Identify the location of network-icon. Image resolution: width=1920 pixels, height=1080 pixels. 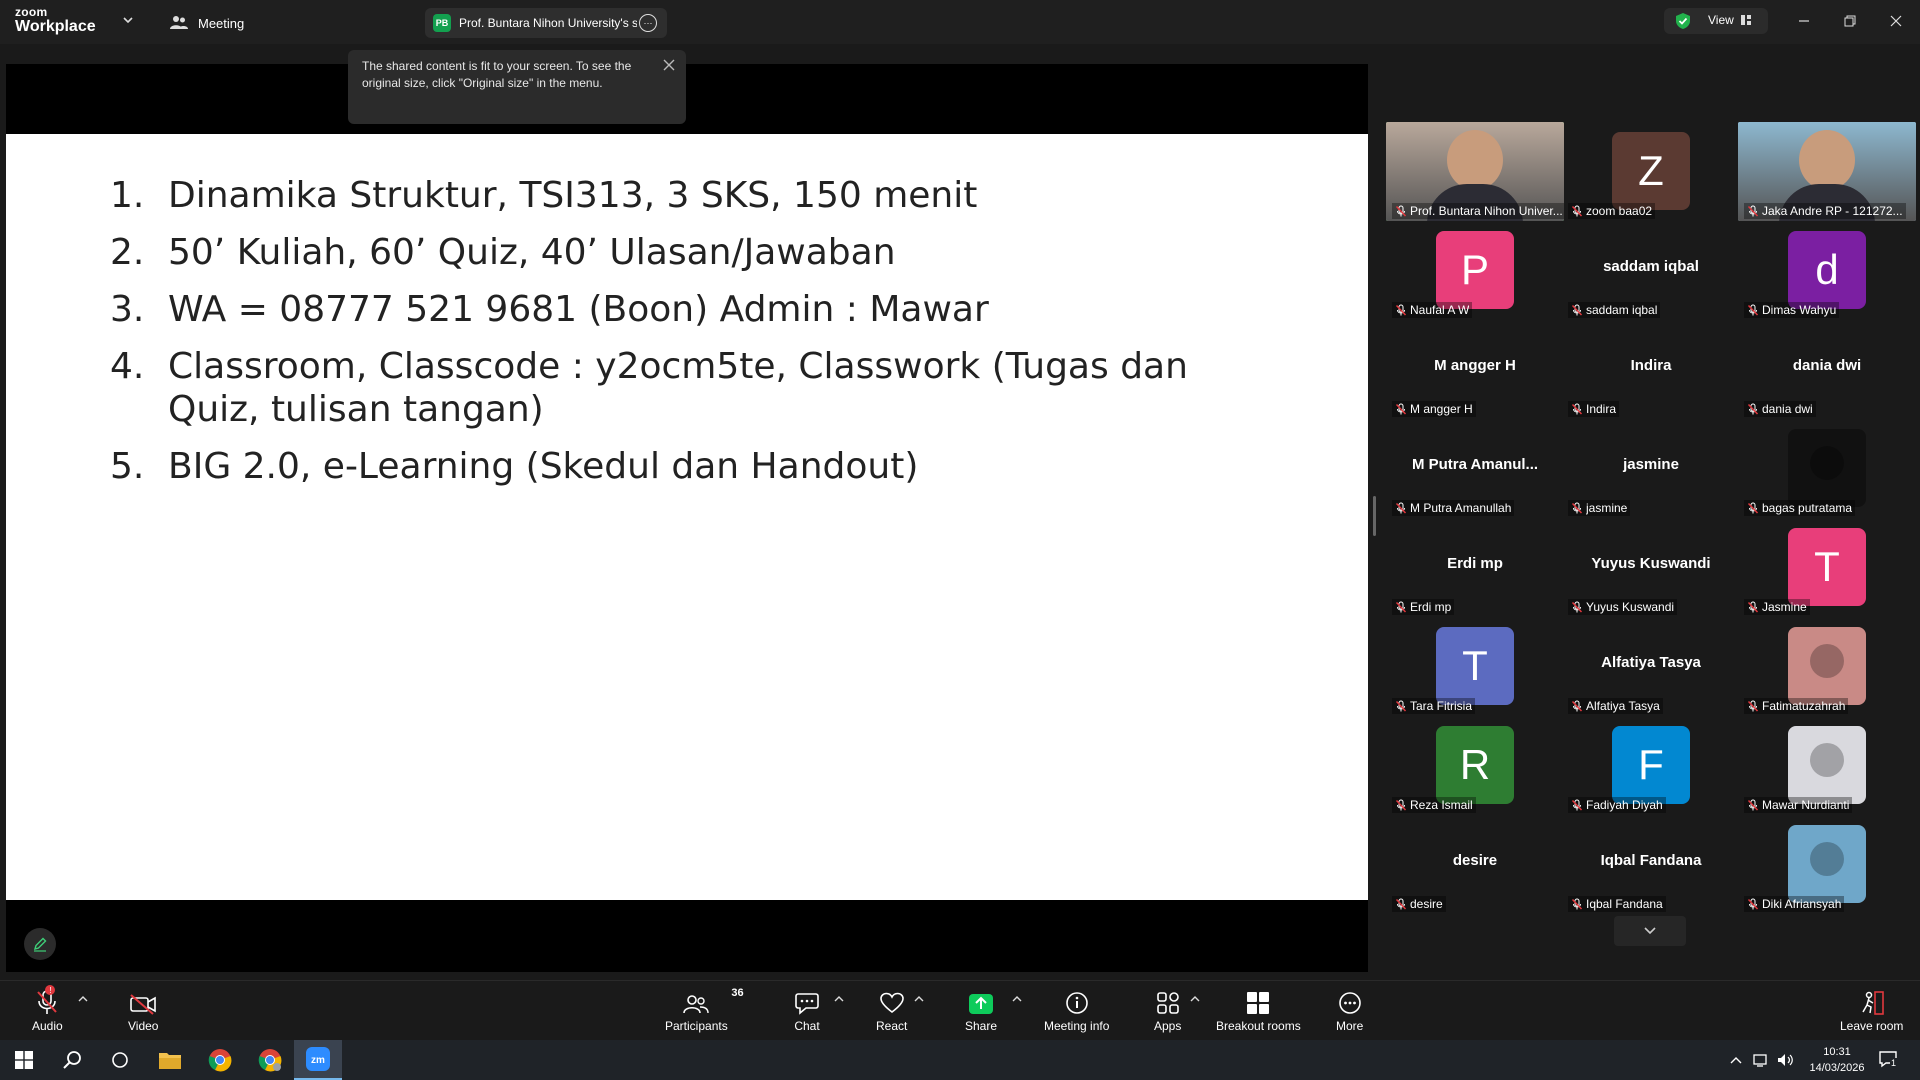
(1761, 1060).